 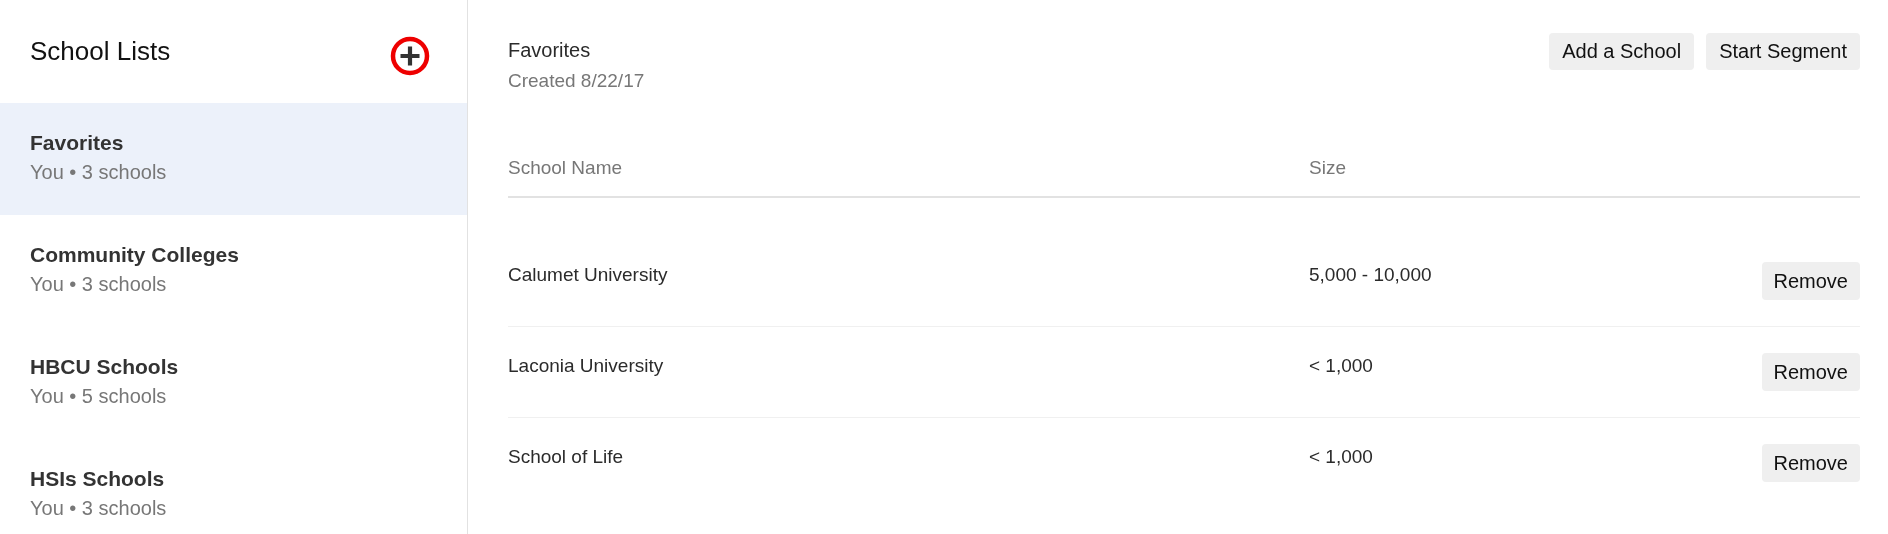 I want to click on size-cell-text: 5,000 - 10,000, so click(x=1371, y=275).